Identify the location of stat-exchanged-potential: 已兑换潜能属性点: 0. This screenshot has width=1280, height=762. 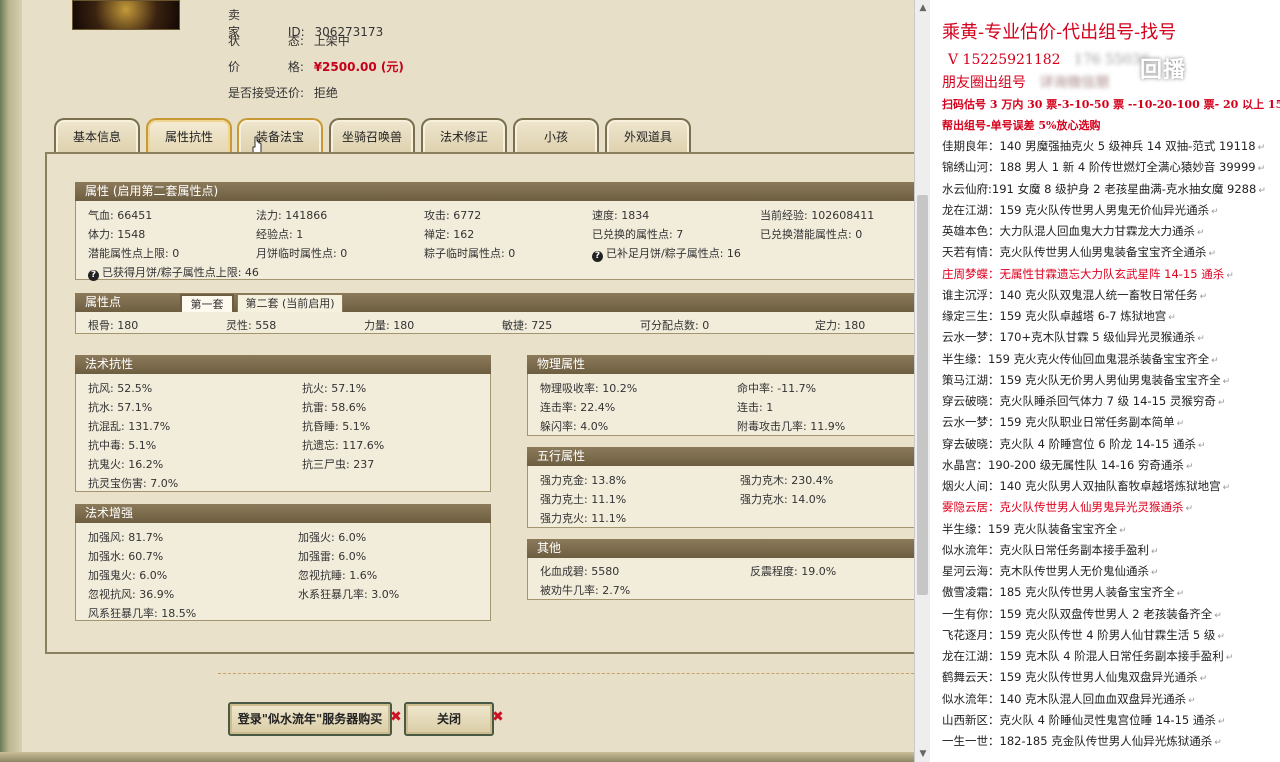
(811, 234).